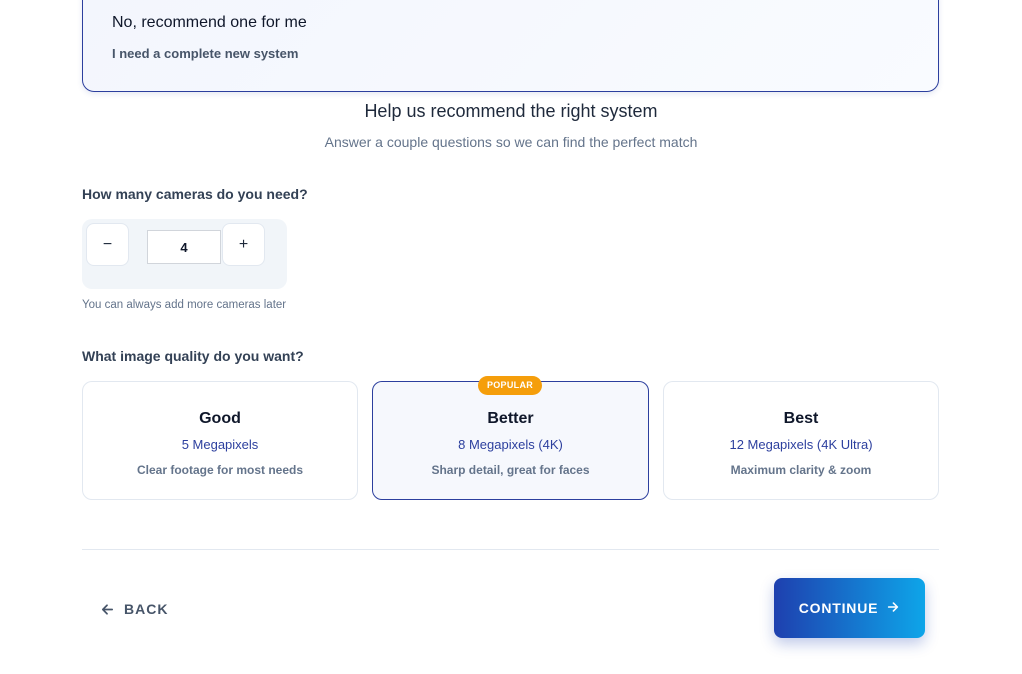  What do you see at coordinates (193, 356) in the screenshot?
I see `quality-question-label: What image quality do you want?` at bounding box center [193, 356].